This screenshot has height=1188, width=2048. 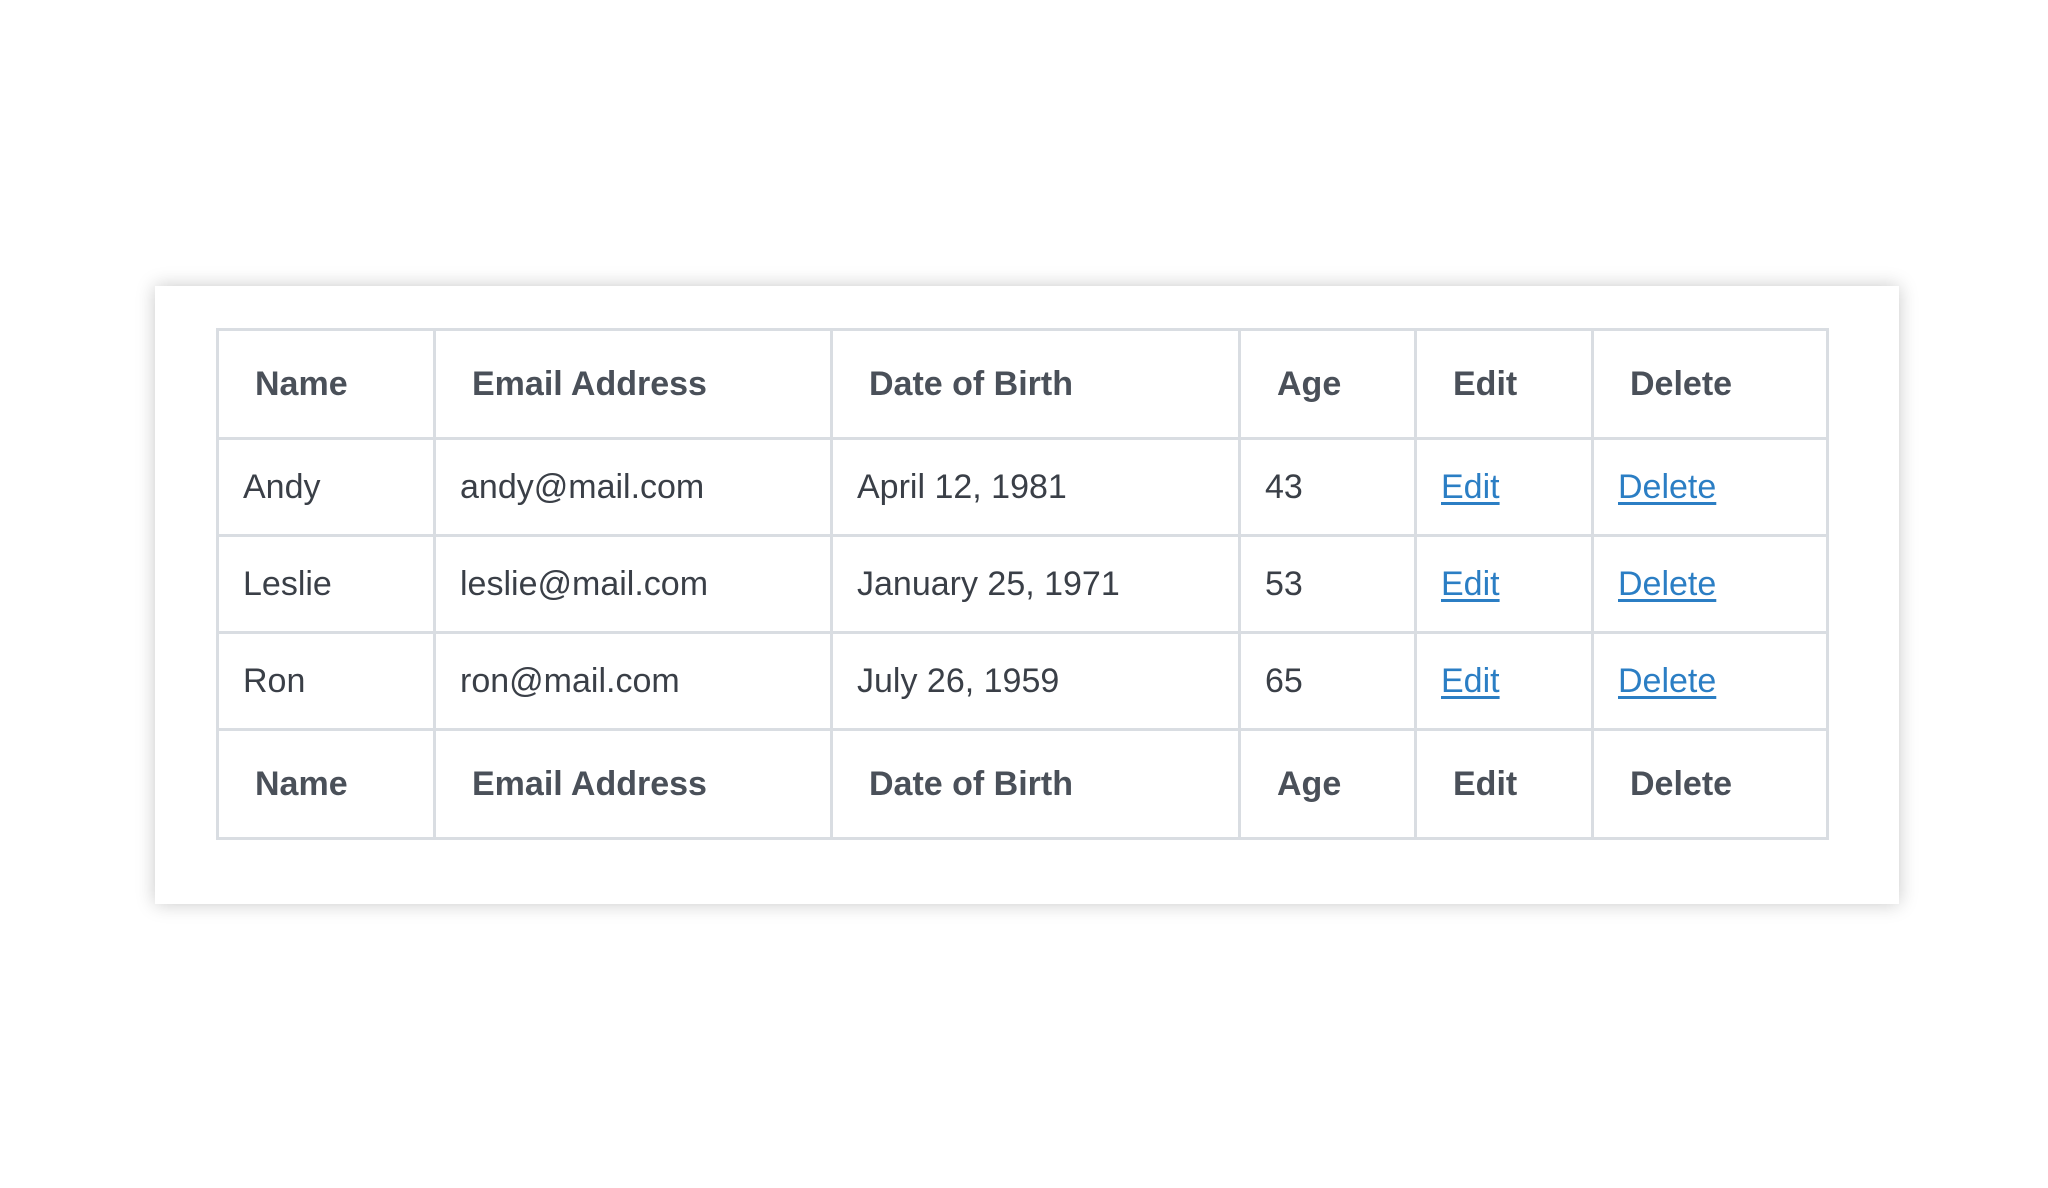 What do you see at coordinates (633, 784) in the screenshot?
I see `footer-header-email: Email Address` at bounding box center [633, 784].